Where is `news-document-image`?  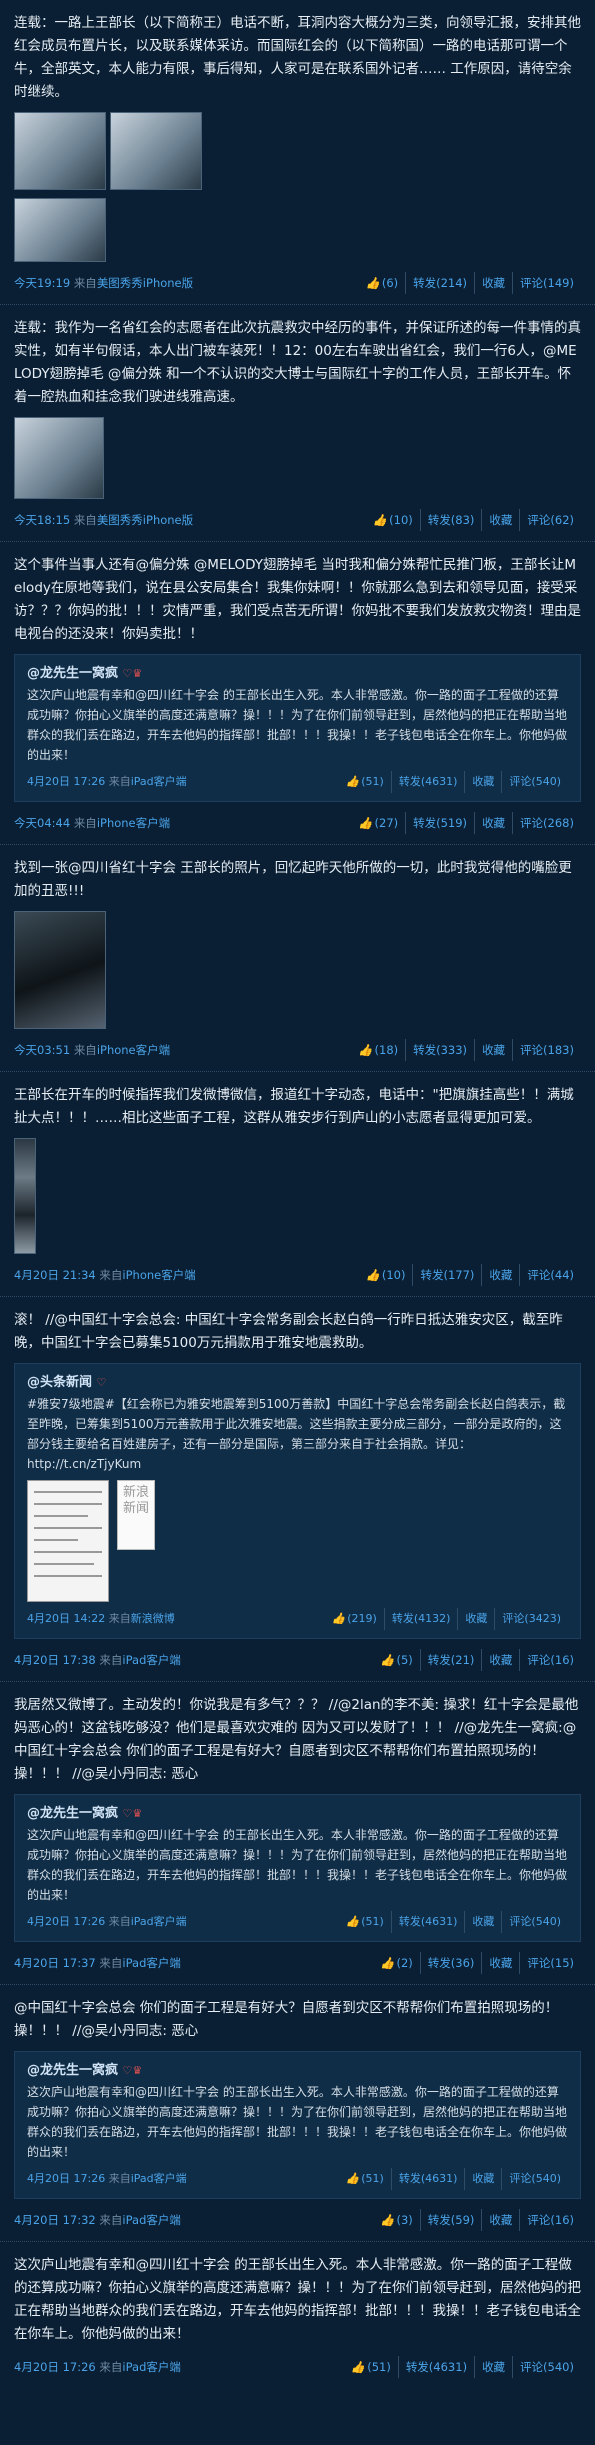 news-document-image is located at coordinates (68, 1541).